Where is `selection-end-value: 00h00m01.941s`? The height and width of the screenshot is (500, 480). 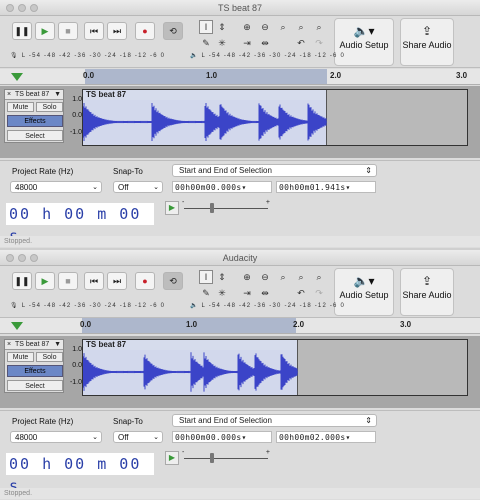
selection-end-value: 00h00m01.941s is located at coordinates (312, 187).